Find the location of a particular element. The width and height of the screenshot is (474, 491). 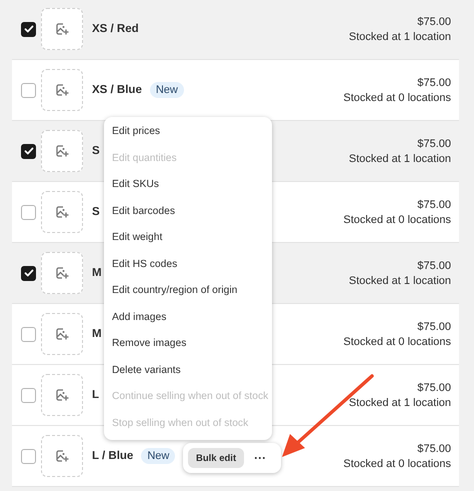

variant-name: XS / Red is located at coordinates (115, 29).